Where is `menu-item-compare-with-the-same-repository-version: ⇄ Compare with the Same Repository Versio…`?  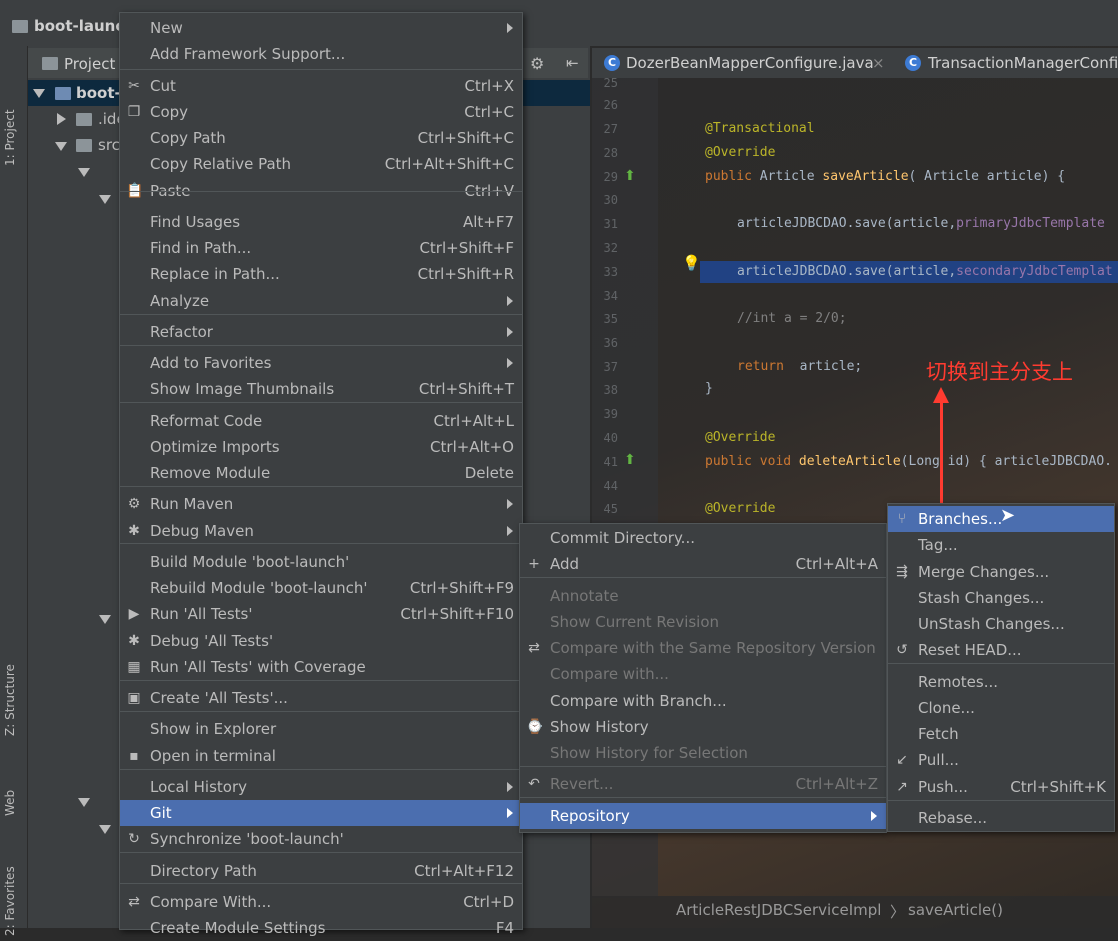
menu-item-compare-with-the-same-repository-version: ⇄ Compare with the Same Repository Versio… is located at coordinates (703, 648).